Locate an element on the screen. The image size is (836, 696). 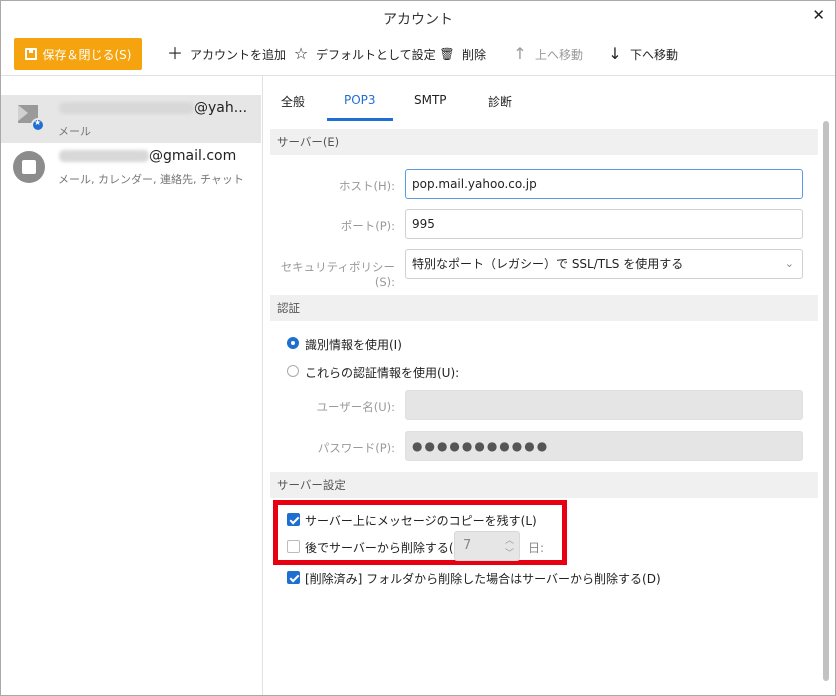
arrow-up-icon: ↑ is located at coordinates (520, 53).